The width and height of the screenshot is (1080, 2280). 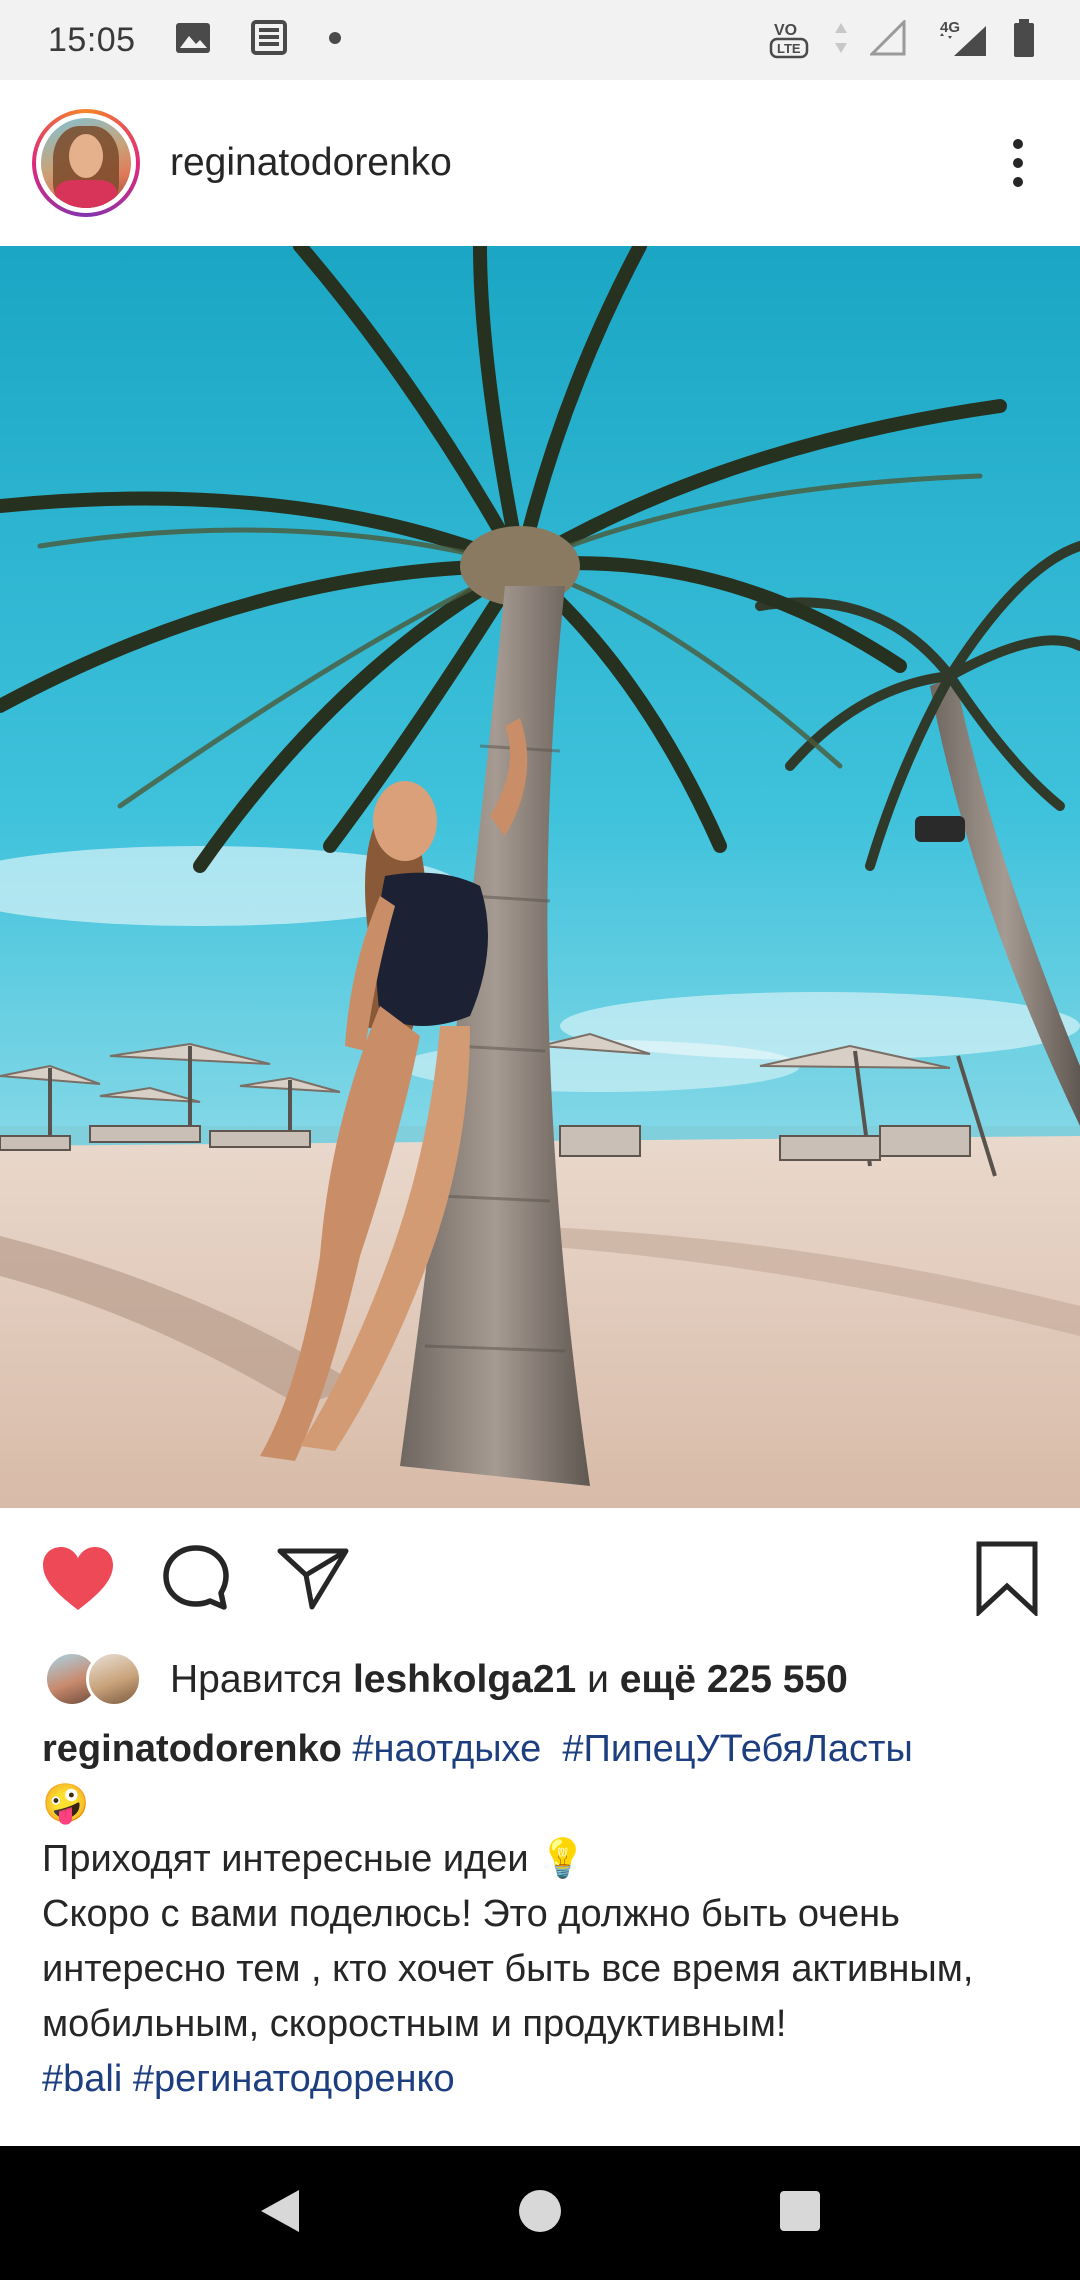 I want to click on likes-row: Нравится leshkolga21 и ещё 225 550, so click(x=446, y=1680).